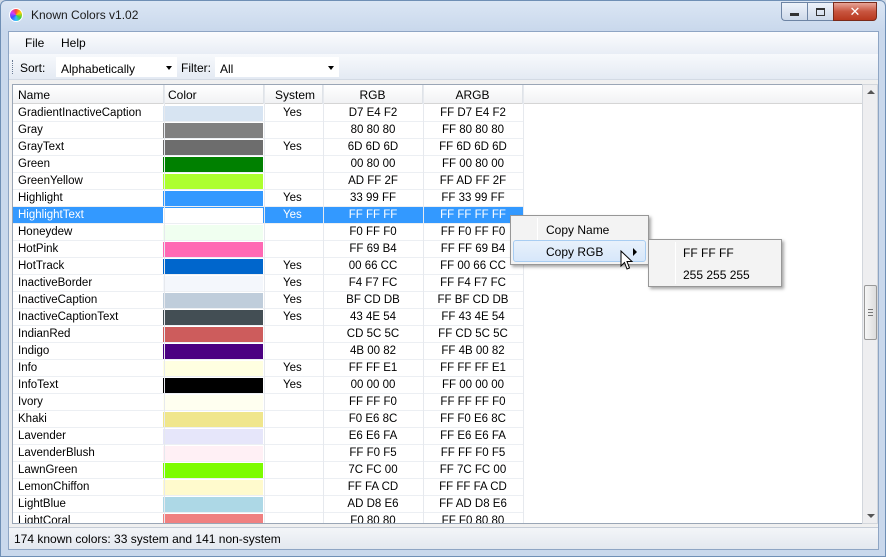 This screenshot has width=886, height=557. What do you see at coordinates (575, 252) in the screenshot?
I see `menu-item-label: Copy RGB` at bounding box center [575, 252].